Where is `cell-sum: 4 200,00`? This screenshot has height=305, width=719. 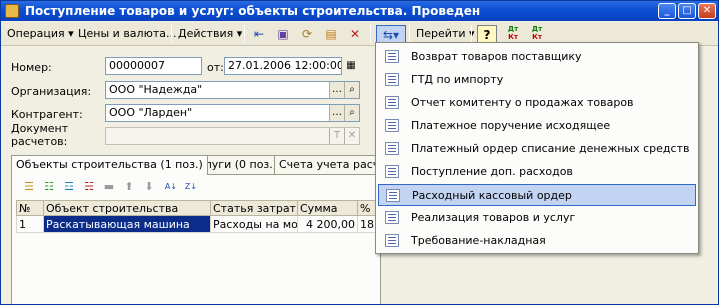 cell-sum: 4 200,00 is located at coordinates (327, 224).